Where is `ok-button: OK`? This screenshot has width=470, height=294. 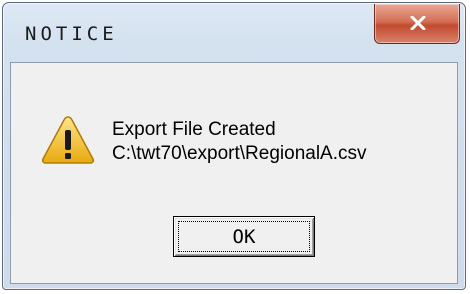
ok-button: OK is located at coordinates (244, 236).